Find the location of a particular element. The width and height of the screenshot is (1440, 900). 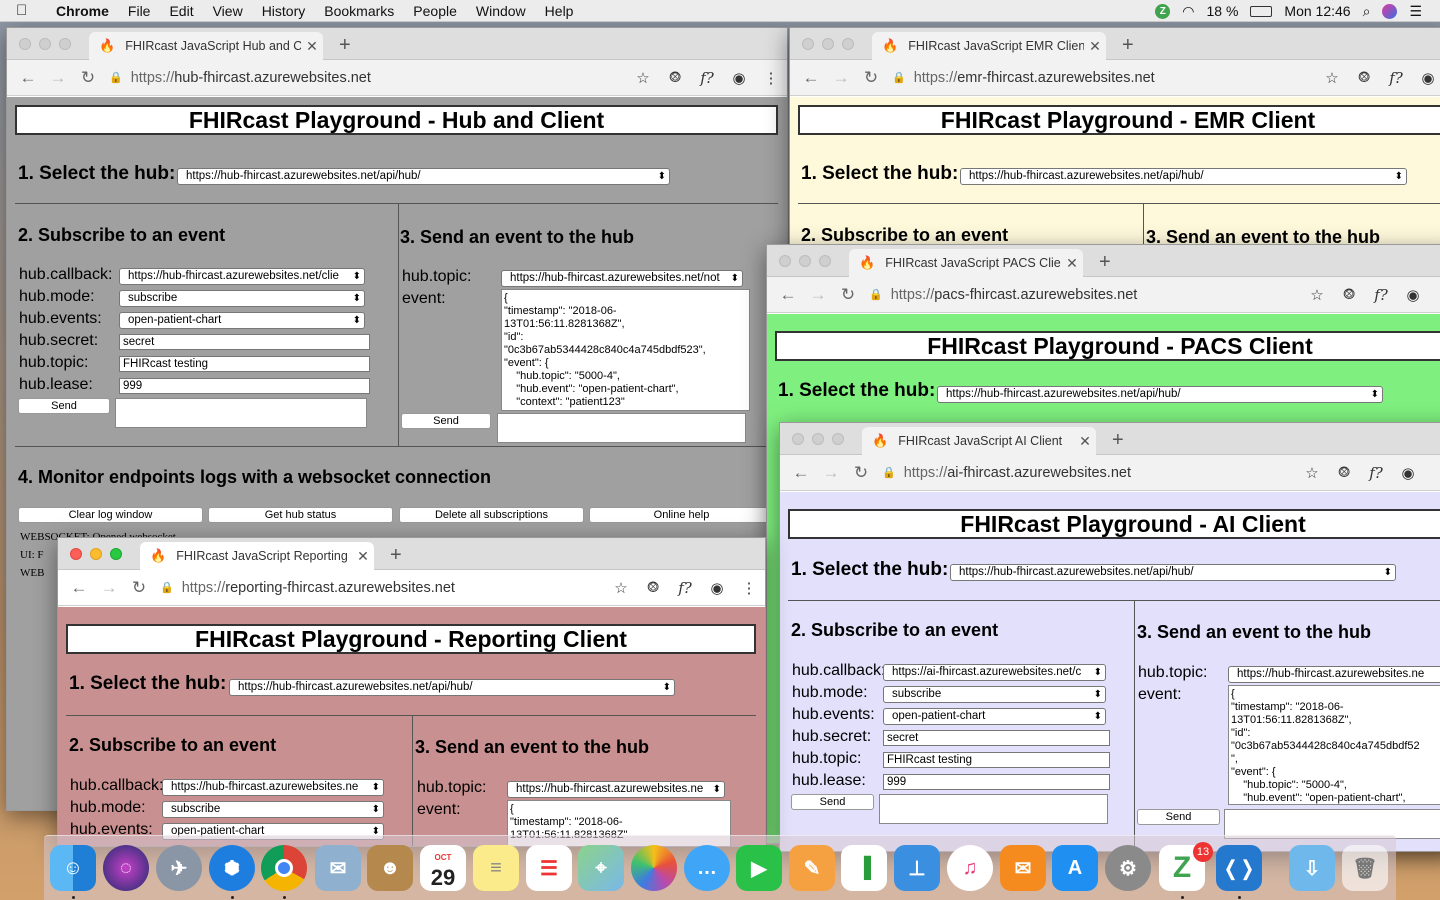

launchpad-icon: ✈ is located at coordinates (179, 868).